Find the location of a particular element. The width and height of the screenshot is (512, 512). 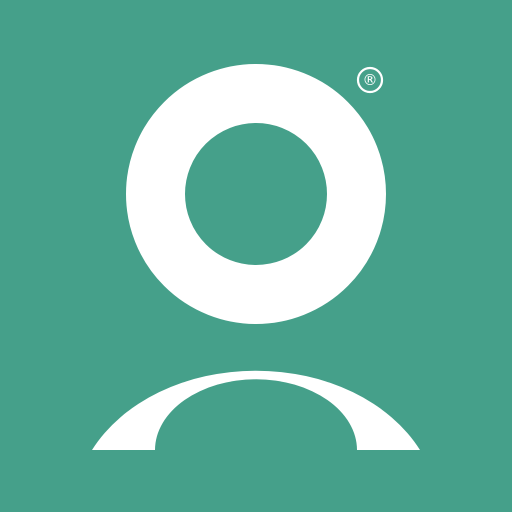

arch-shoulders-icon is located at coordinates (256, 410).